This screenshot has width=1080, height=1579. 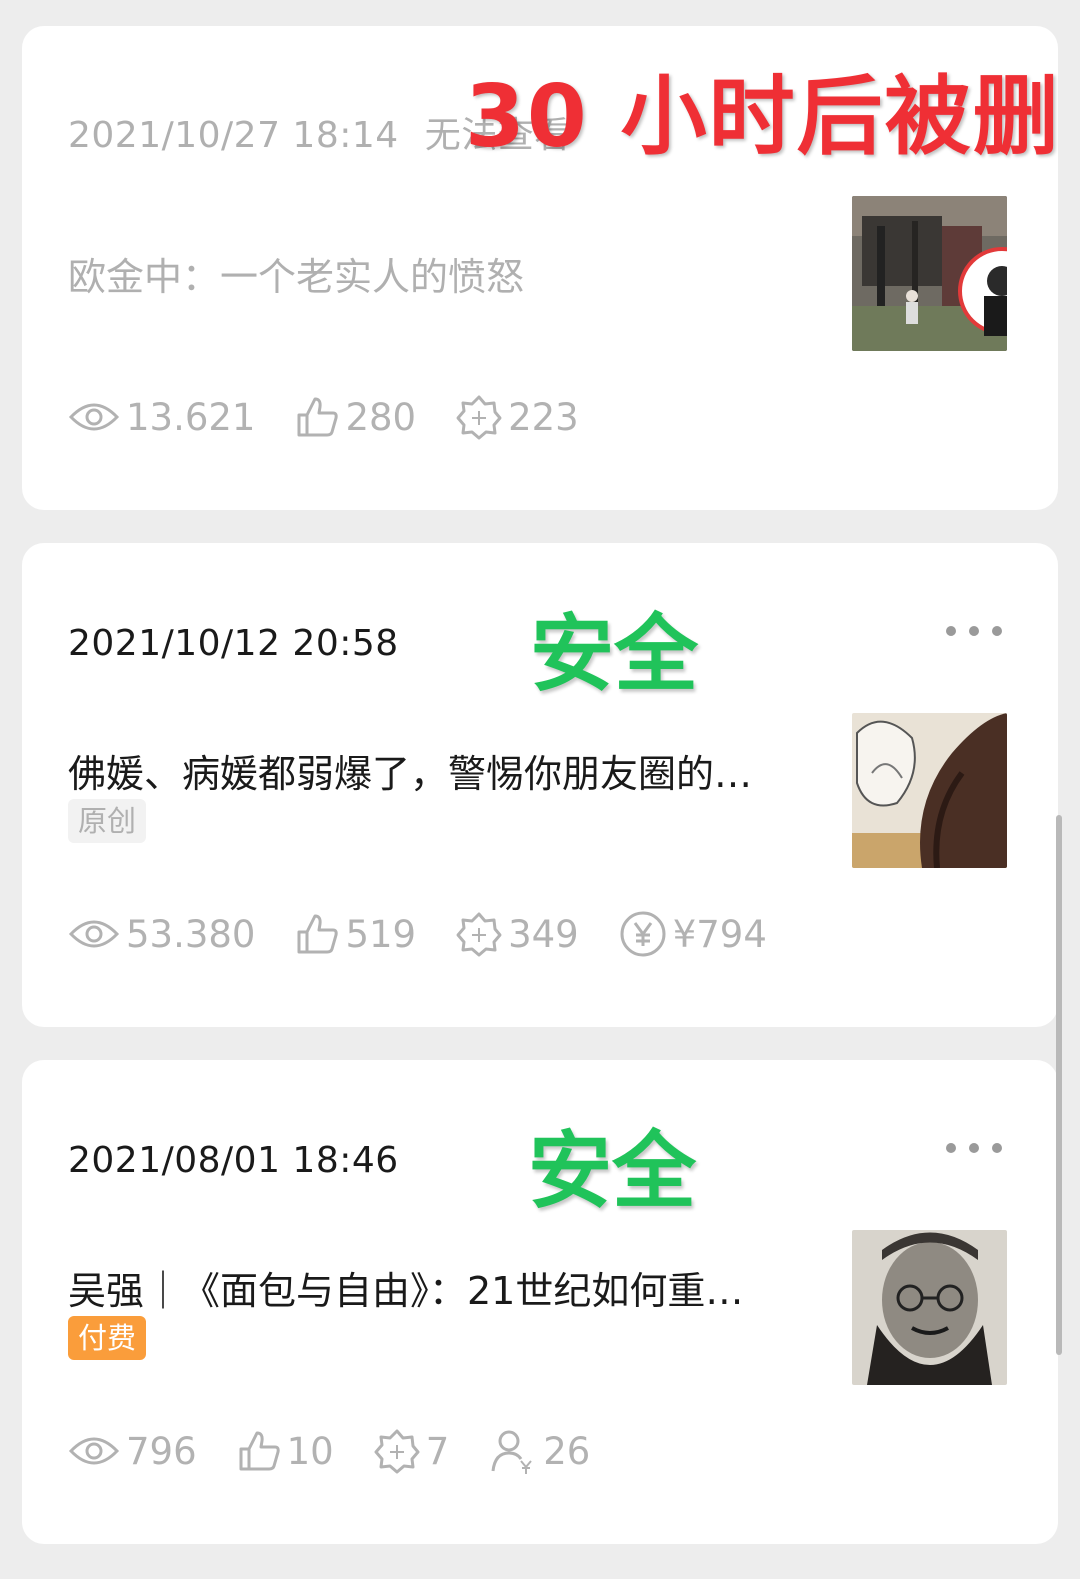 I want to click on article-stats: 53.380 519 349 ¥794, so click(x=437, y=934).